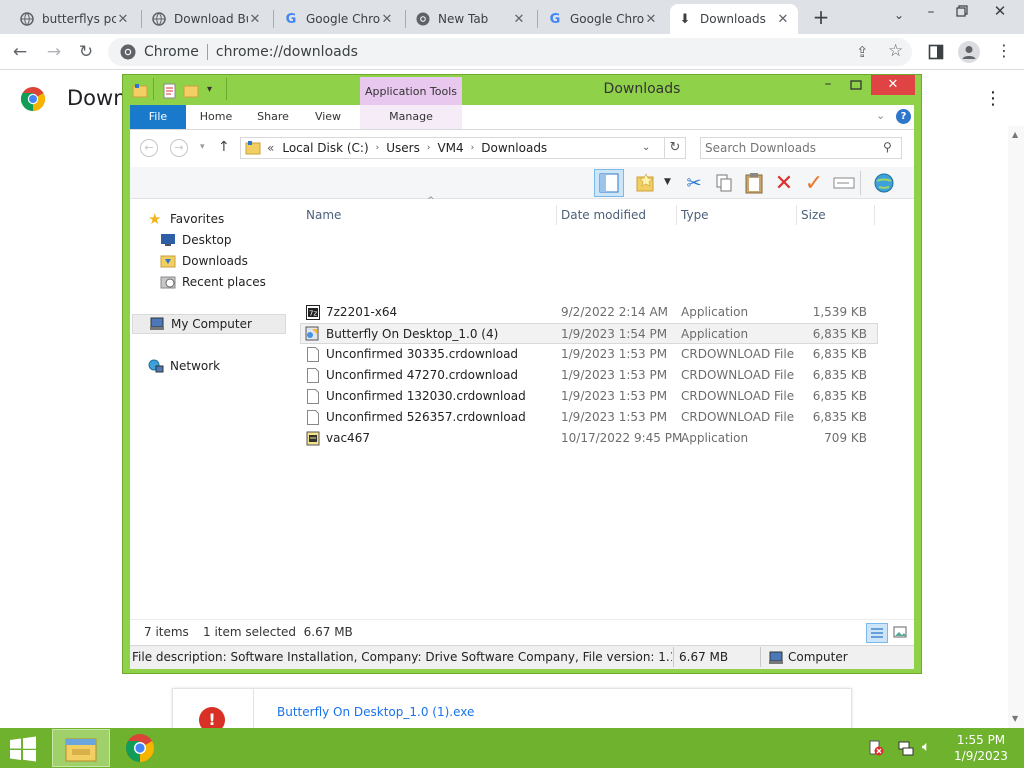  Describe the element at coordinates (724, 183) in the screenshot. I see `copy-icon` at that location.